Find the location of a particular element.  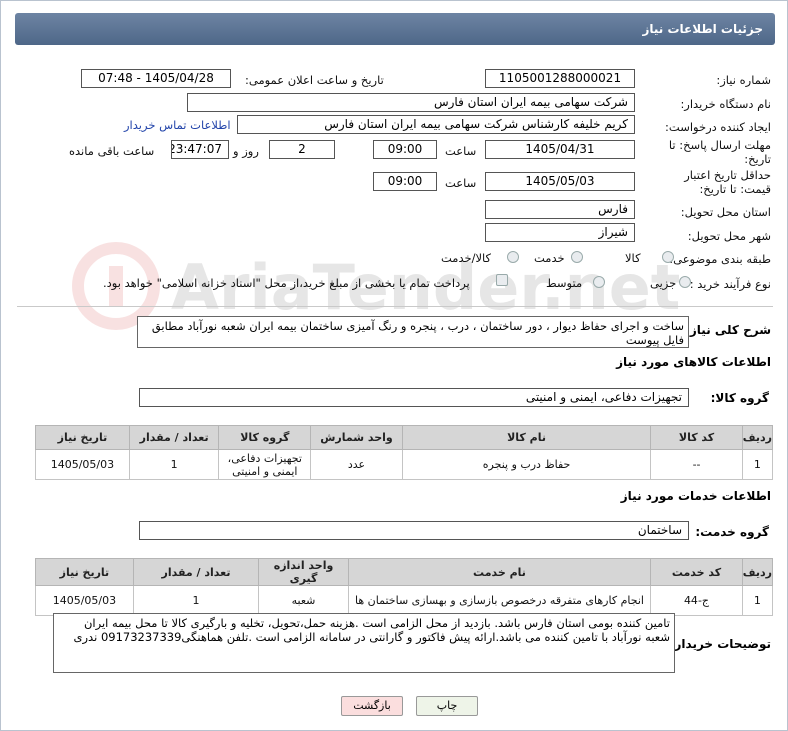

services-col-row: ردیف is located at coordinates (757, 572).